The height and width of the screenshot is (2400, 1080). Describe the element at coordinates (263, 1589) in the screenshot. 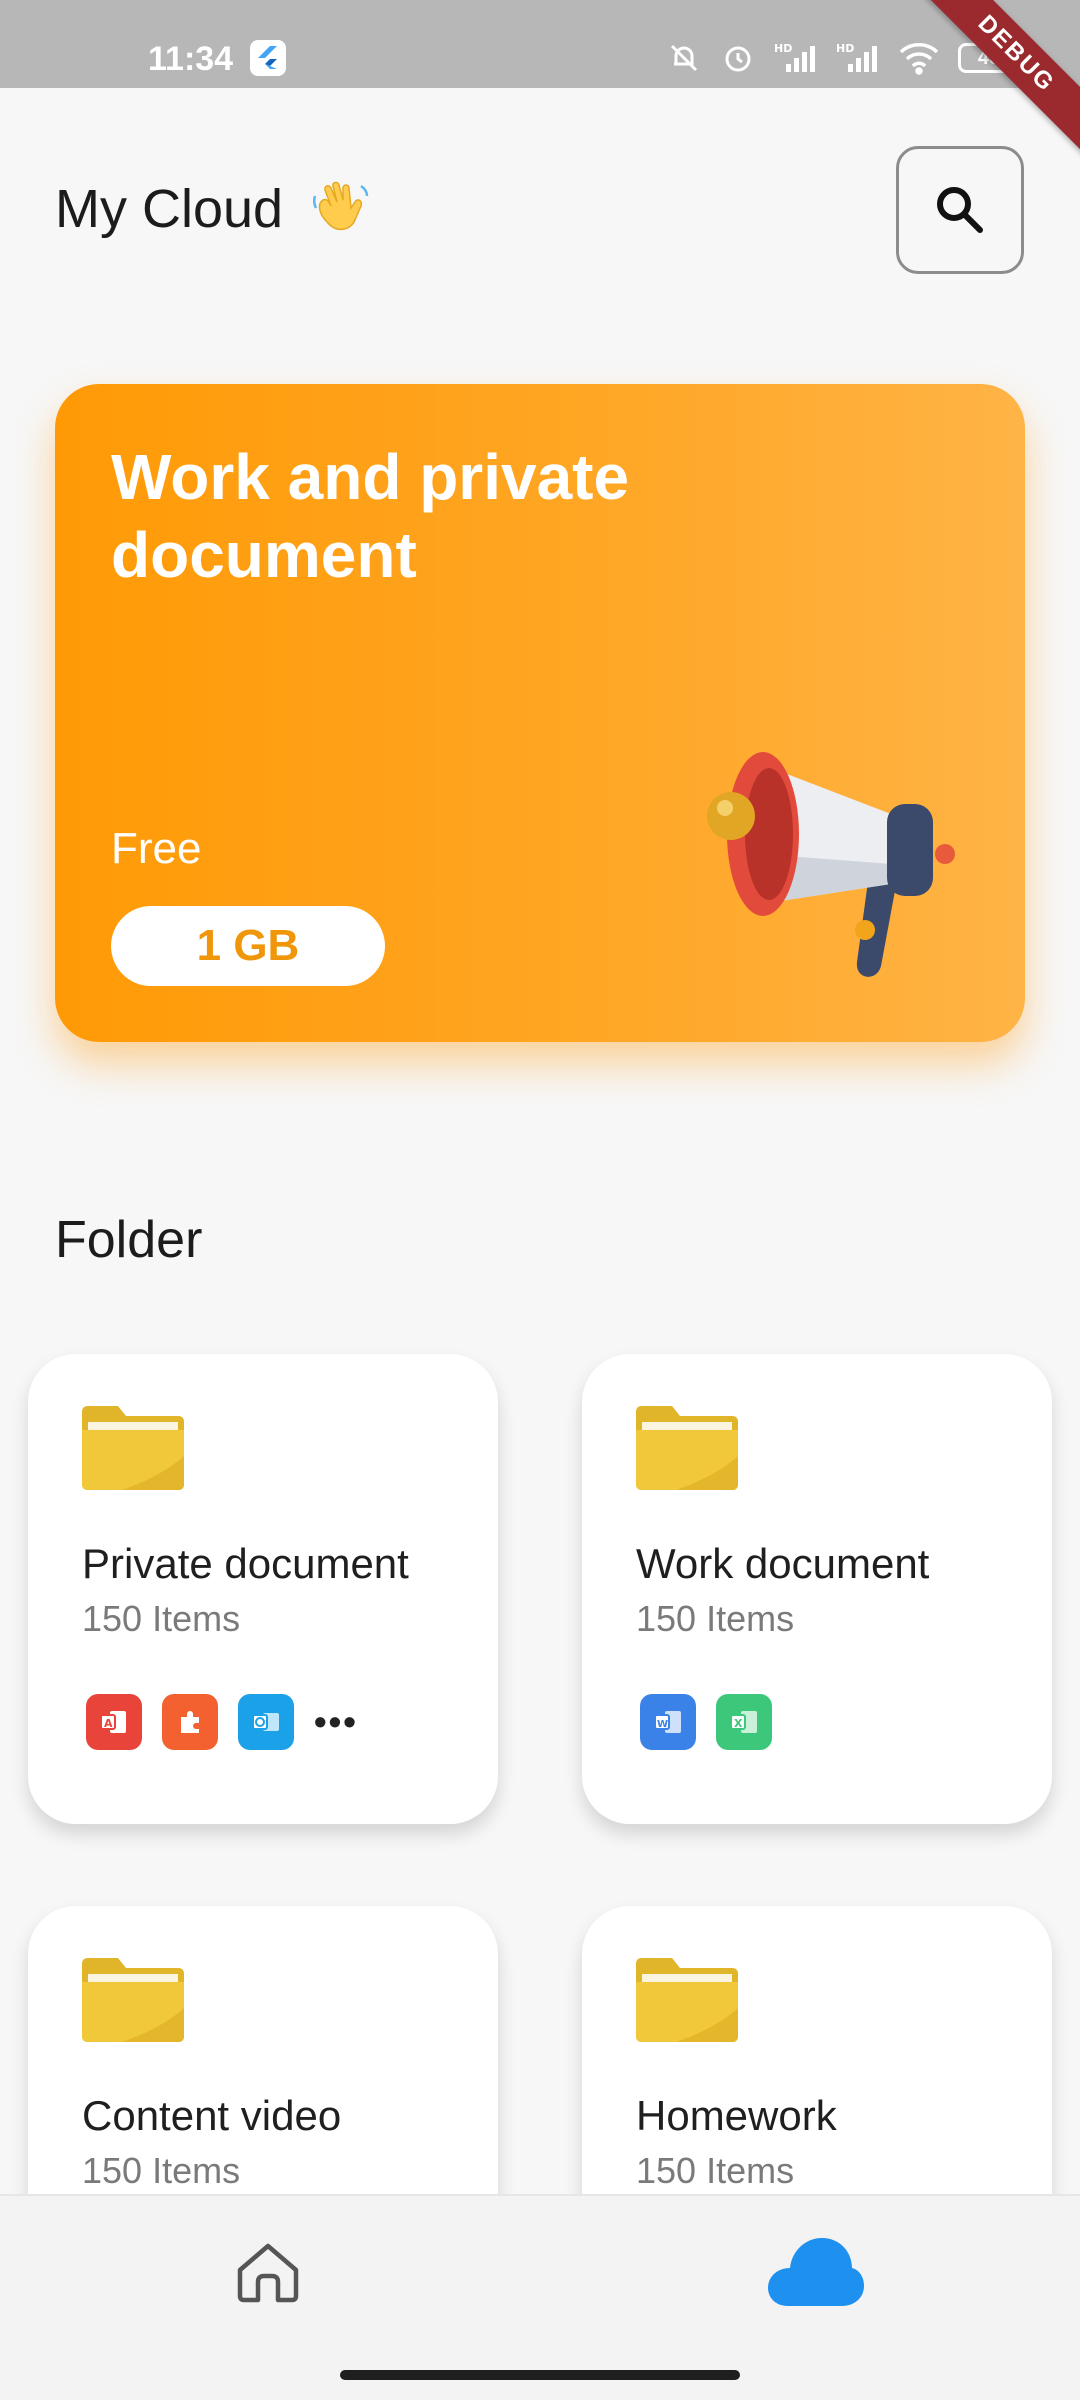

I see `folder-card-private-document: Private document 150 Items A •••` at that location.